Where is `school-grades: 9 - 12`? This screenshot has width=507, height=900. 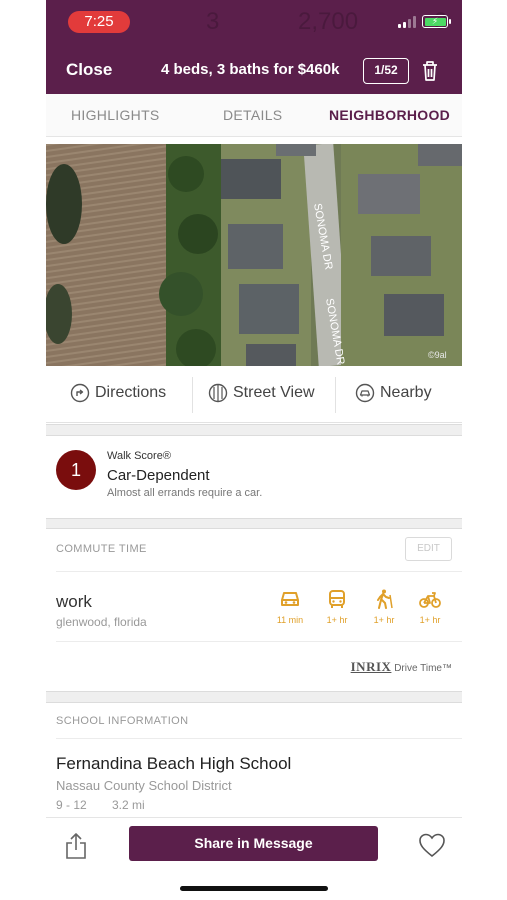 school-grades: 9 - 12 is located at coordinates (71, 805).